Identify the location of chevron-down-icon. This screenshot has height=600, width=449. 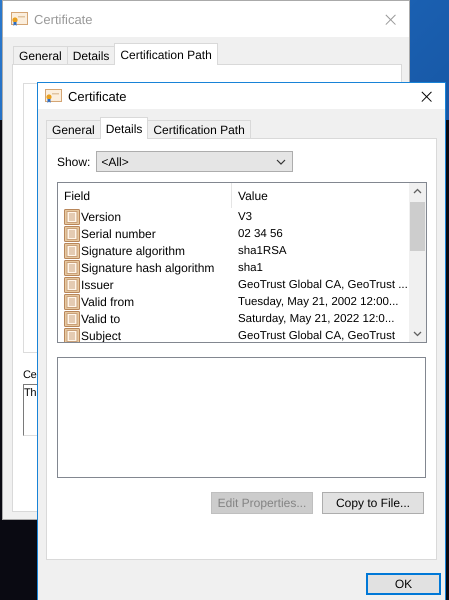
(281, 161).